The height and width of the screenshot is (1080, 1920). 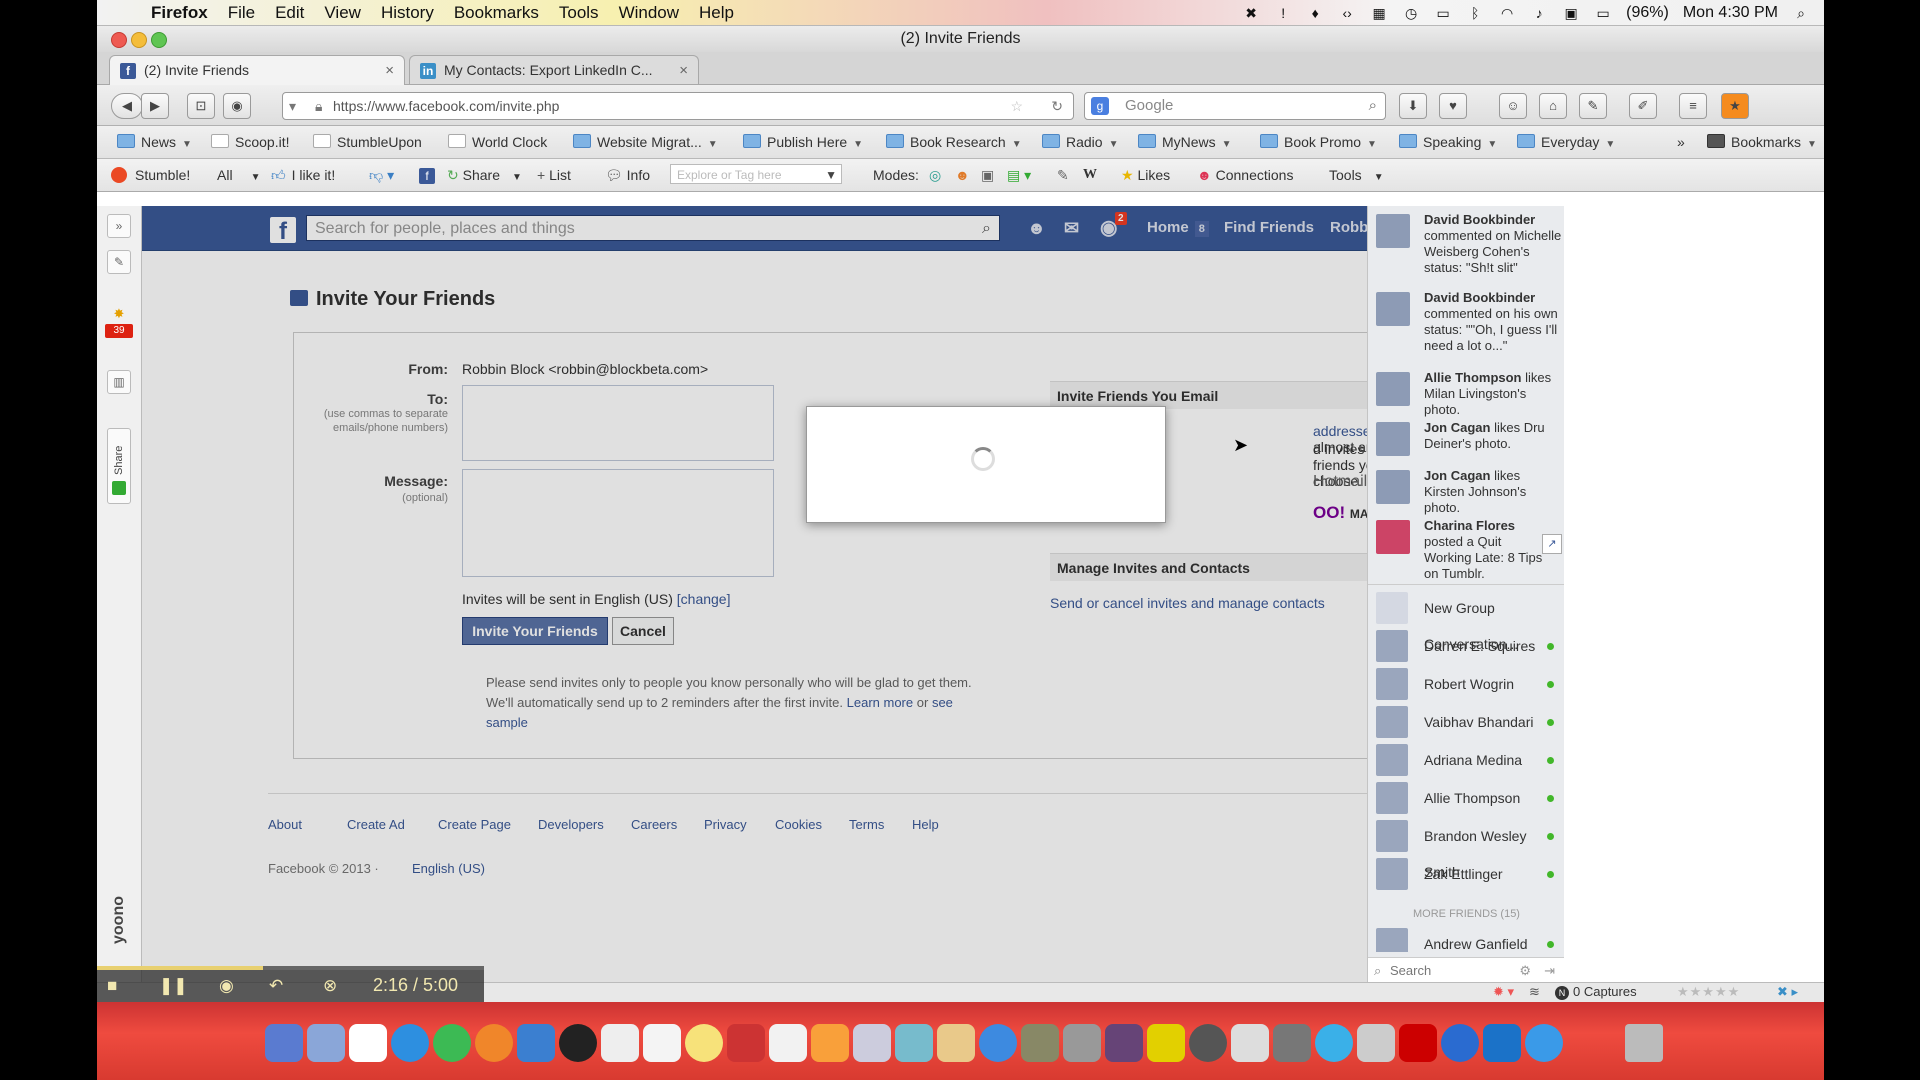 What do you see at coordinates (1566, 143) in the screenshot?
I see `bookmark-everyday: Everyday ▼` at bounding box center [1566, 143].